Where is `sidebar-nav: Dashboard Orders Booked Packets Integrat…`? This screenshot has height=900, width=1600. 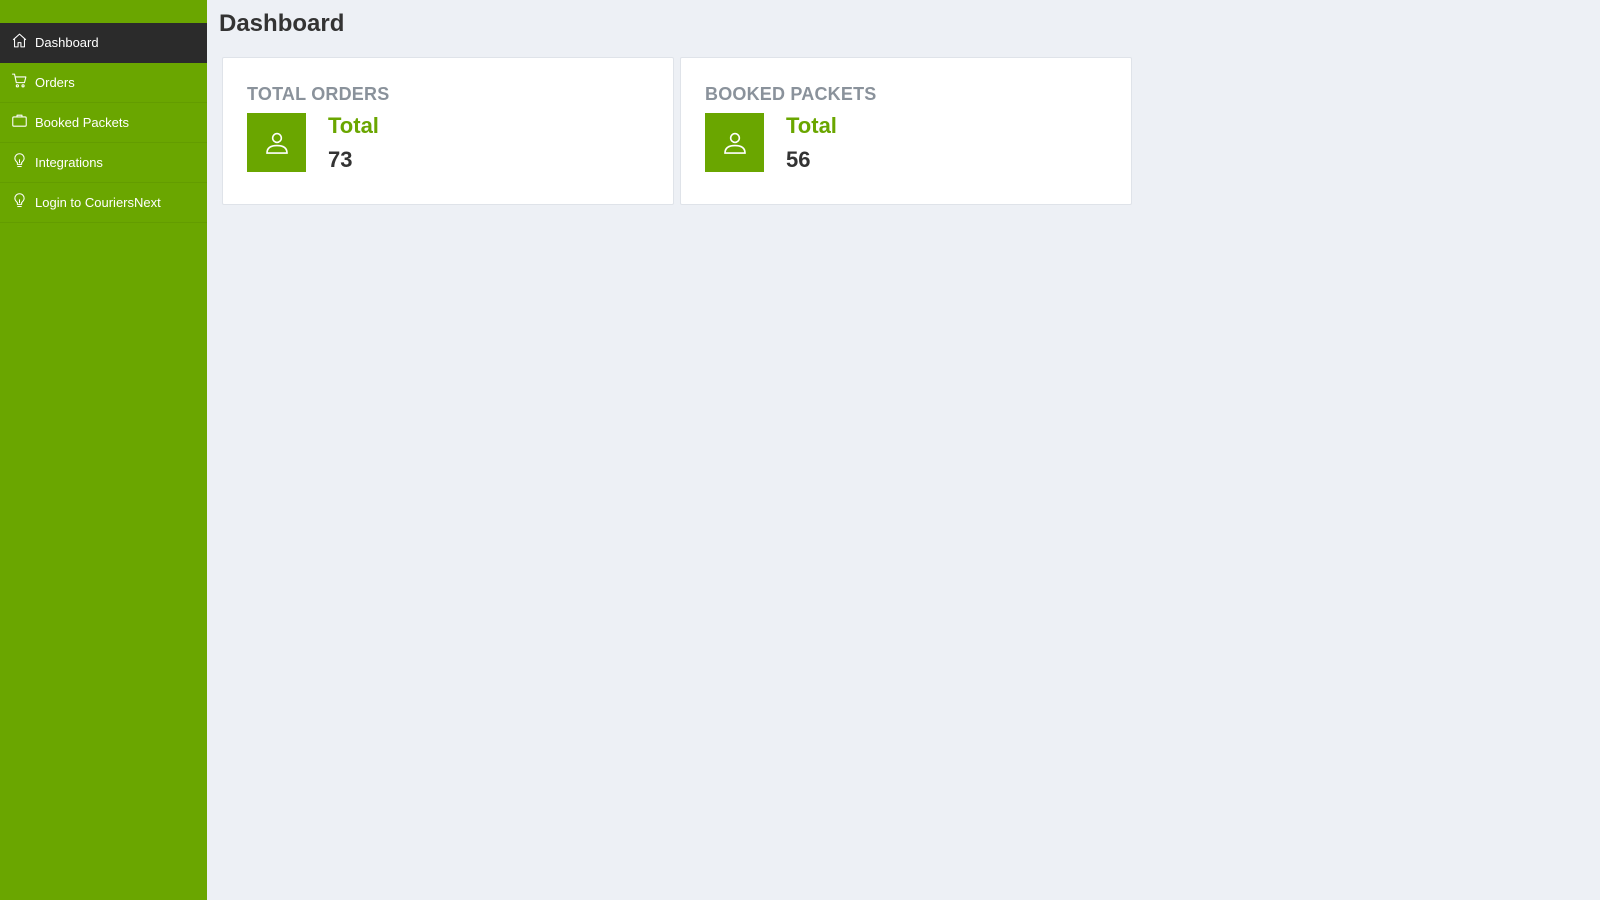 sidebar-nav: Dashboard Orders Booked Packets Integrat… is located at coordinates (103, 123).